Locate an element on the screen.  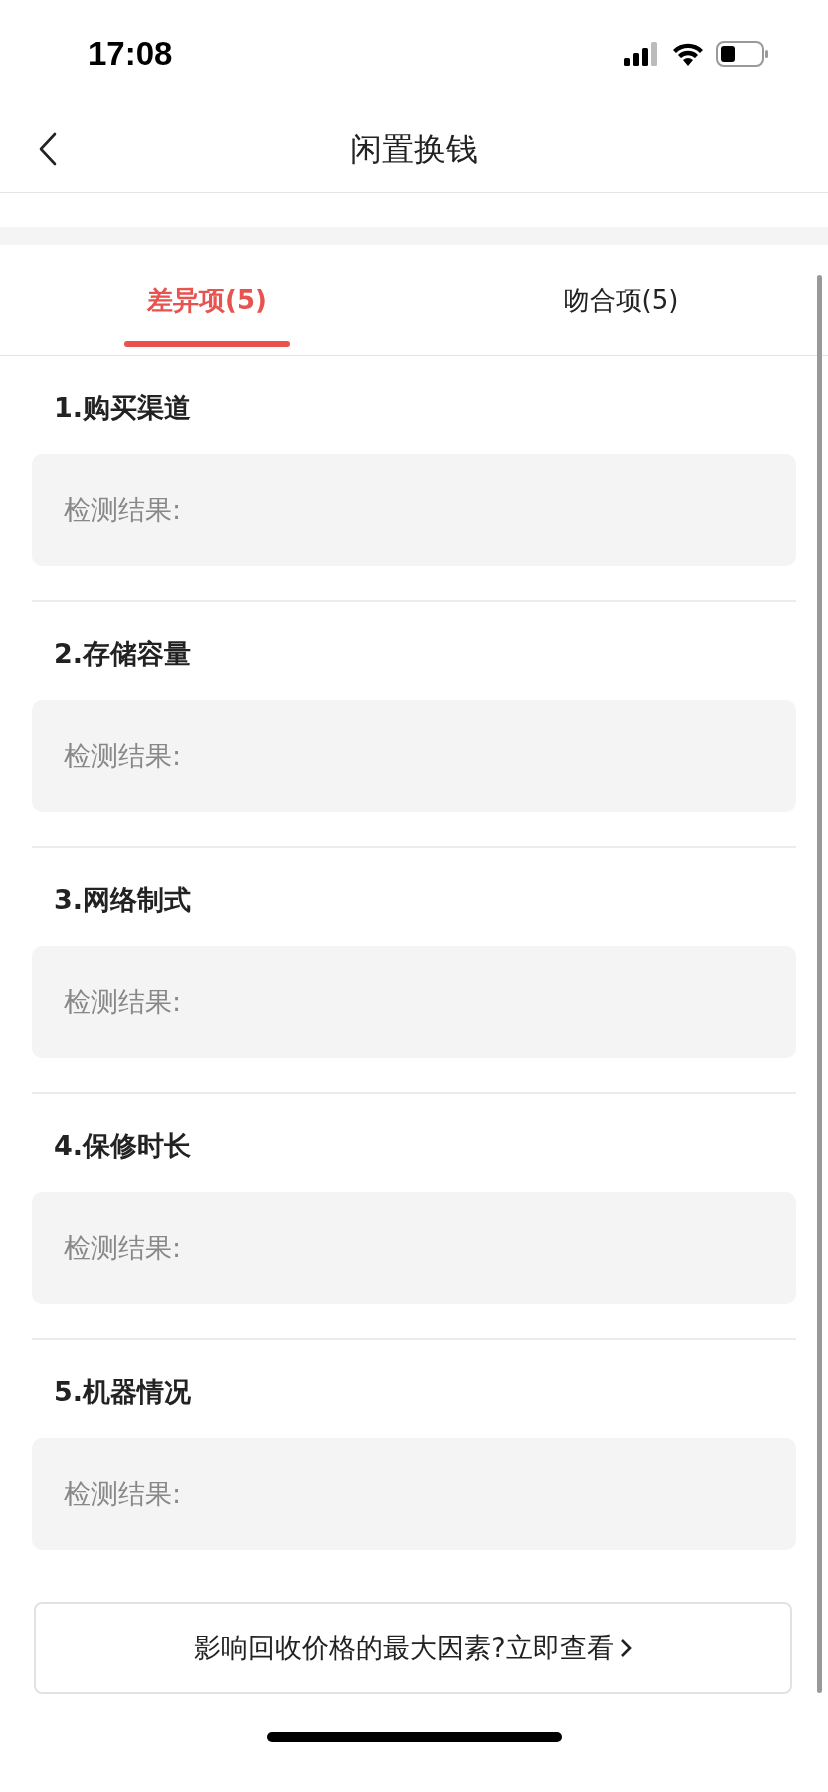
section-title: 3.网络制式 is located at coordinates (123, 900).